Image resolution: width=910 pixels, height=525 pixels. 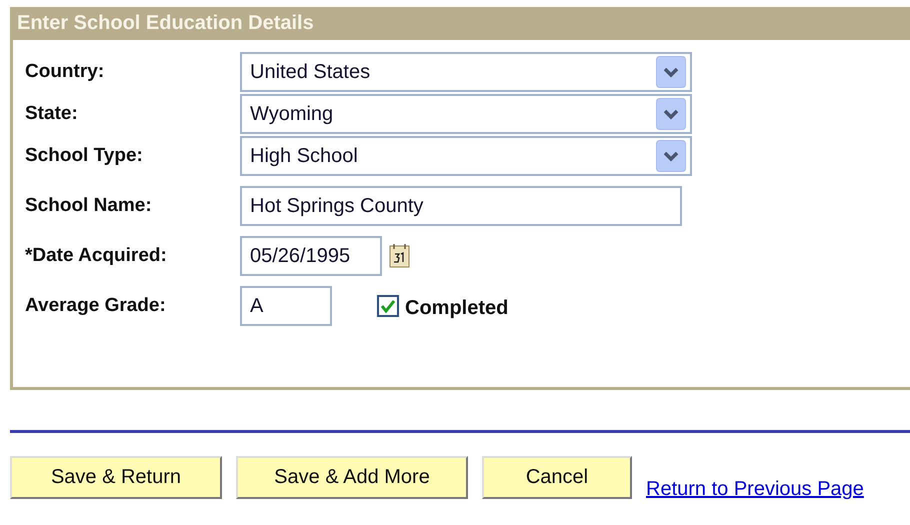 I want to click on return-link: Return to Previous Page, so click(x=755, y=489).